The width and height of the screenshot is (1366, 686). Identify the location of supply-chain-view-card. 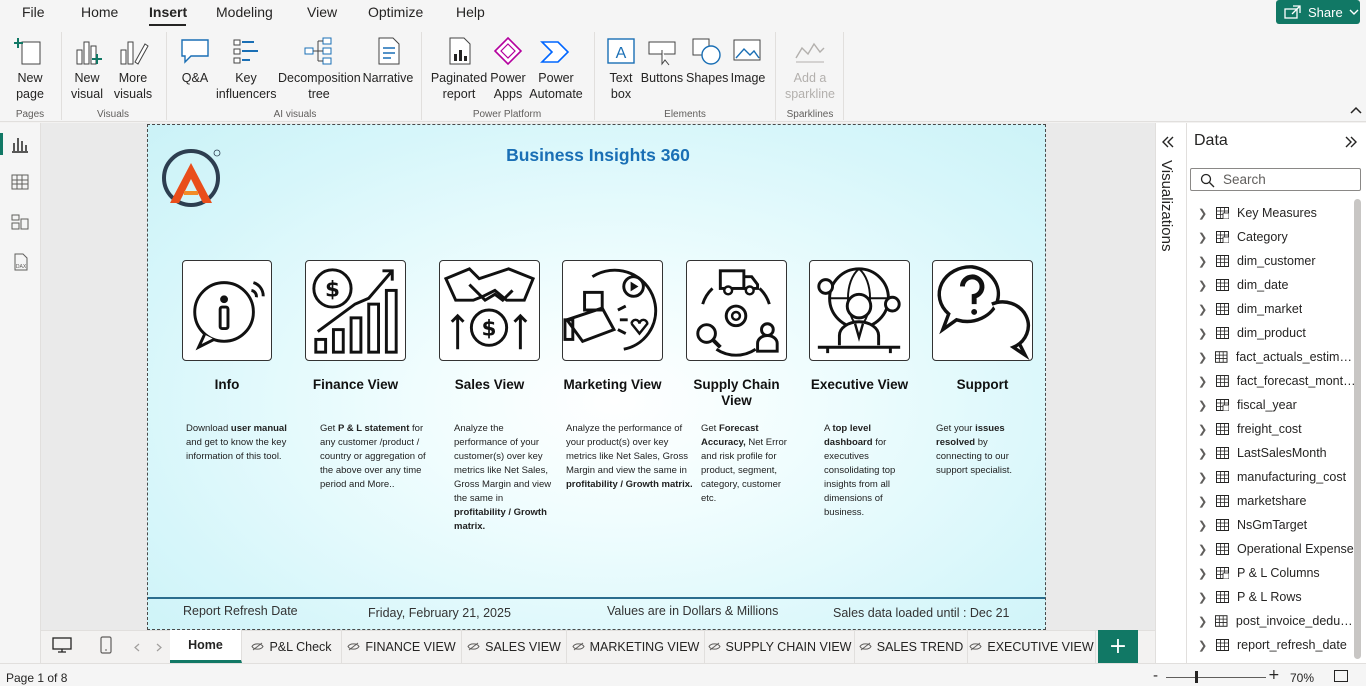
(736, 310).